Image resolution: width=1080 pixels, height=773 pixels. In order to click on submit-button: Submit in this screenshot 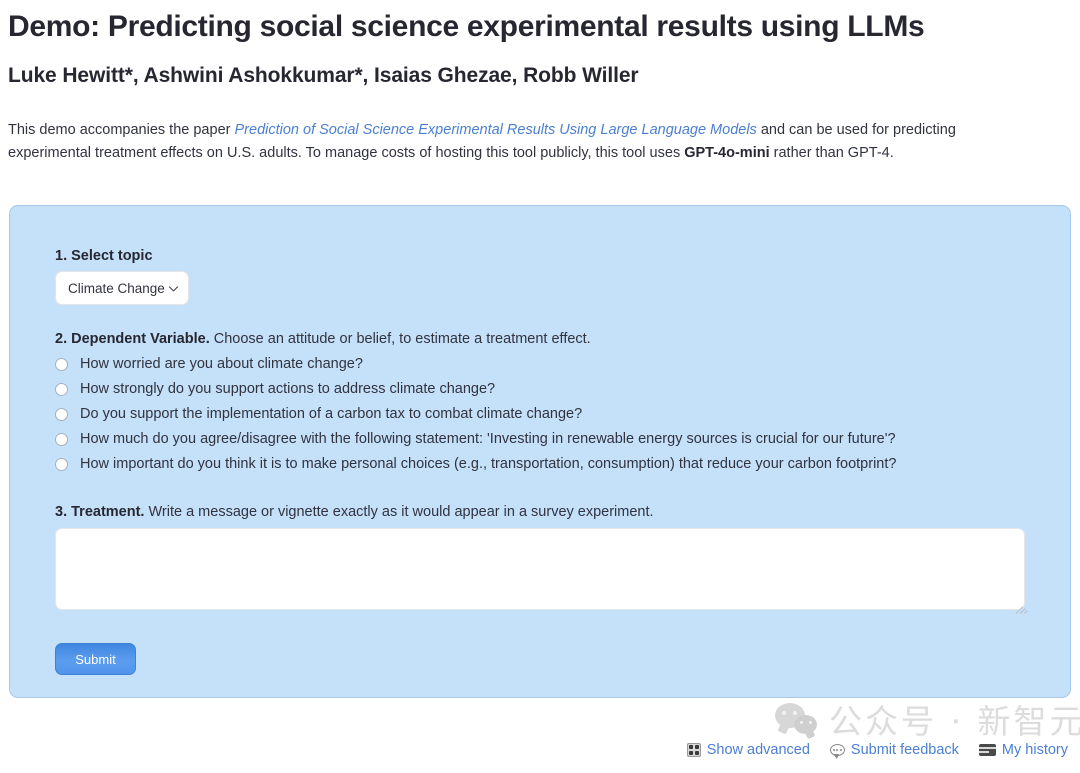, I will do `click(95, 659)`.